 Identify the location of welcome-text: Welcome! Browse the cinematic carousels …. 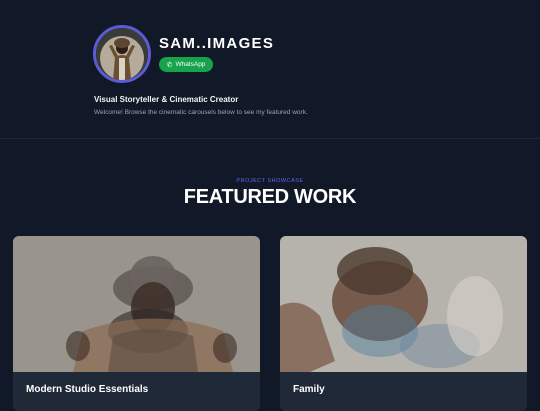
(201, 112).